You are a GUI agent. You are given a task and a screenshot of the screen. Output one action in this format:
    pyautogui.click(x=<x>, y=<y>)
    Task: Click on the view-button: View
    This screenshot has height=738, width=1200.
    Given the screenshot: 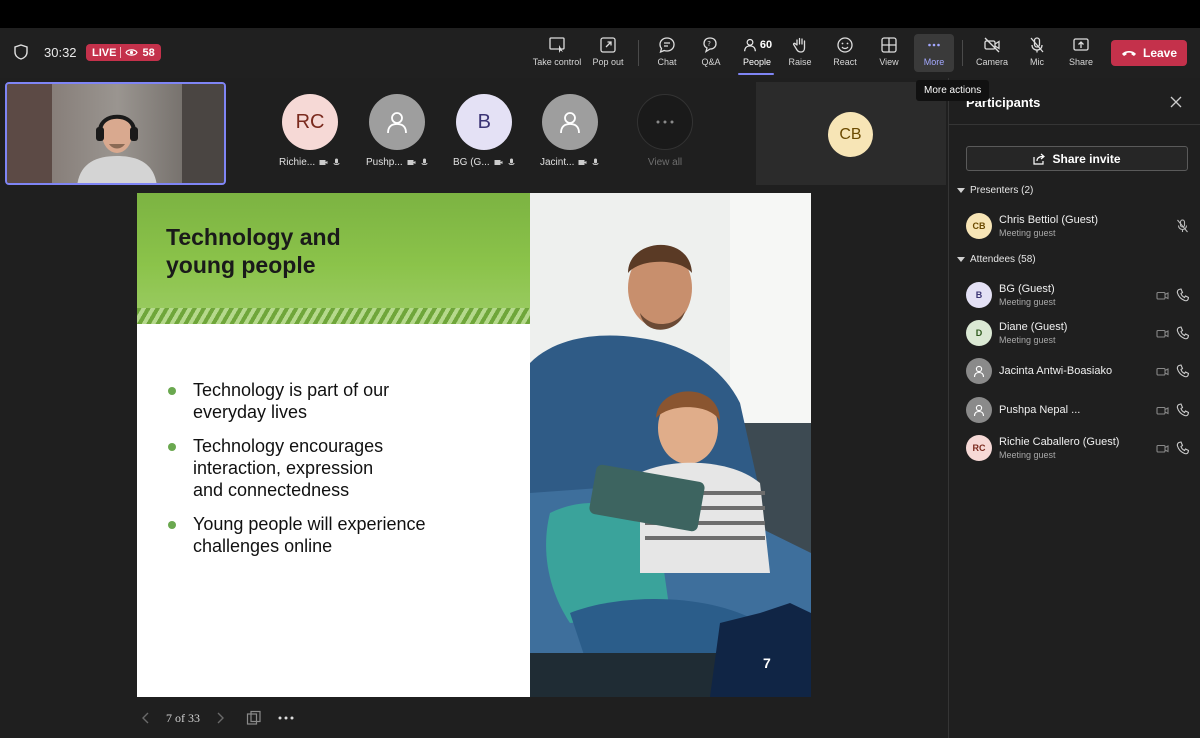 What is the action you would take?
    pyautogui.click(x=889, y=53)
    